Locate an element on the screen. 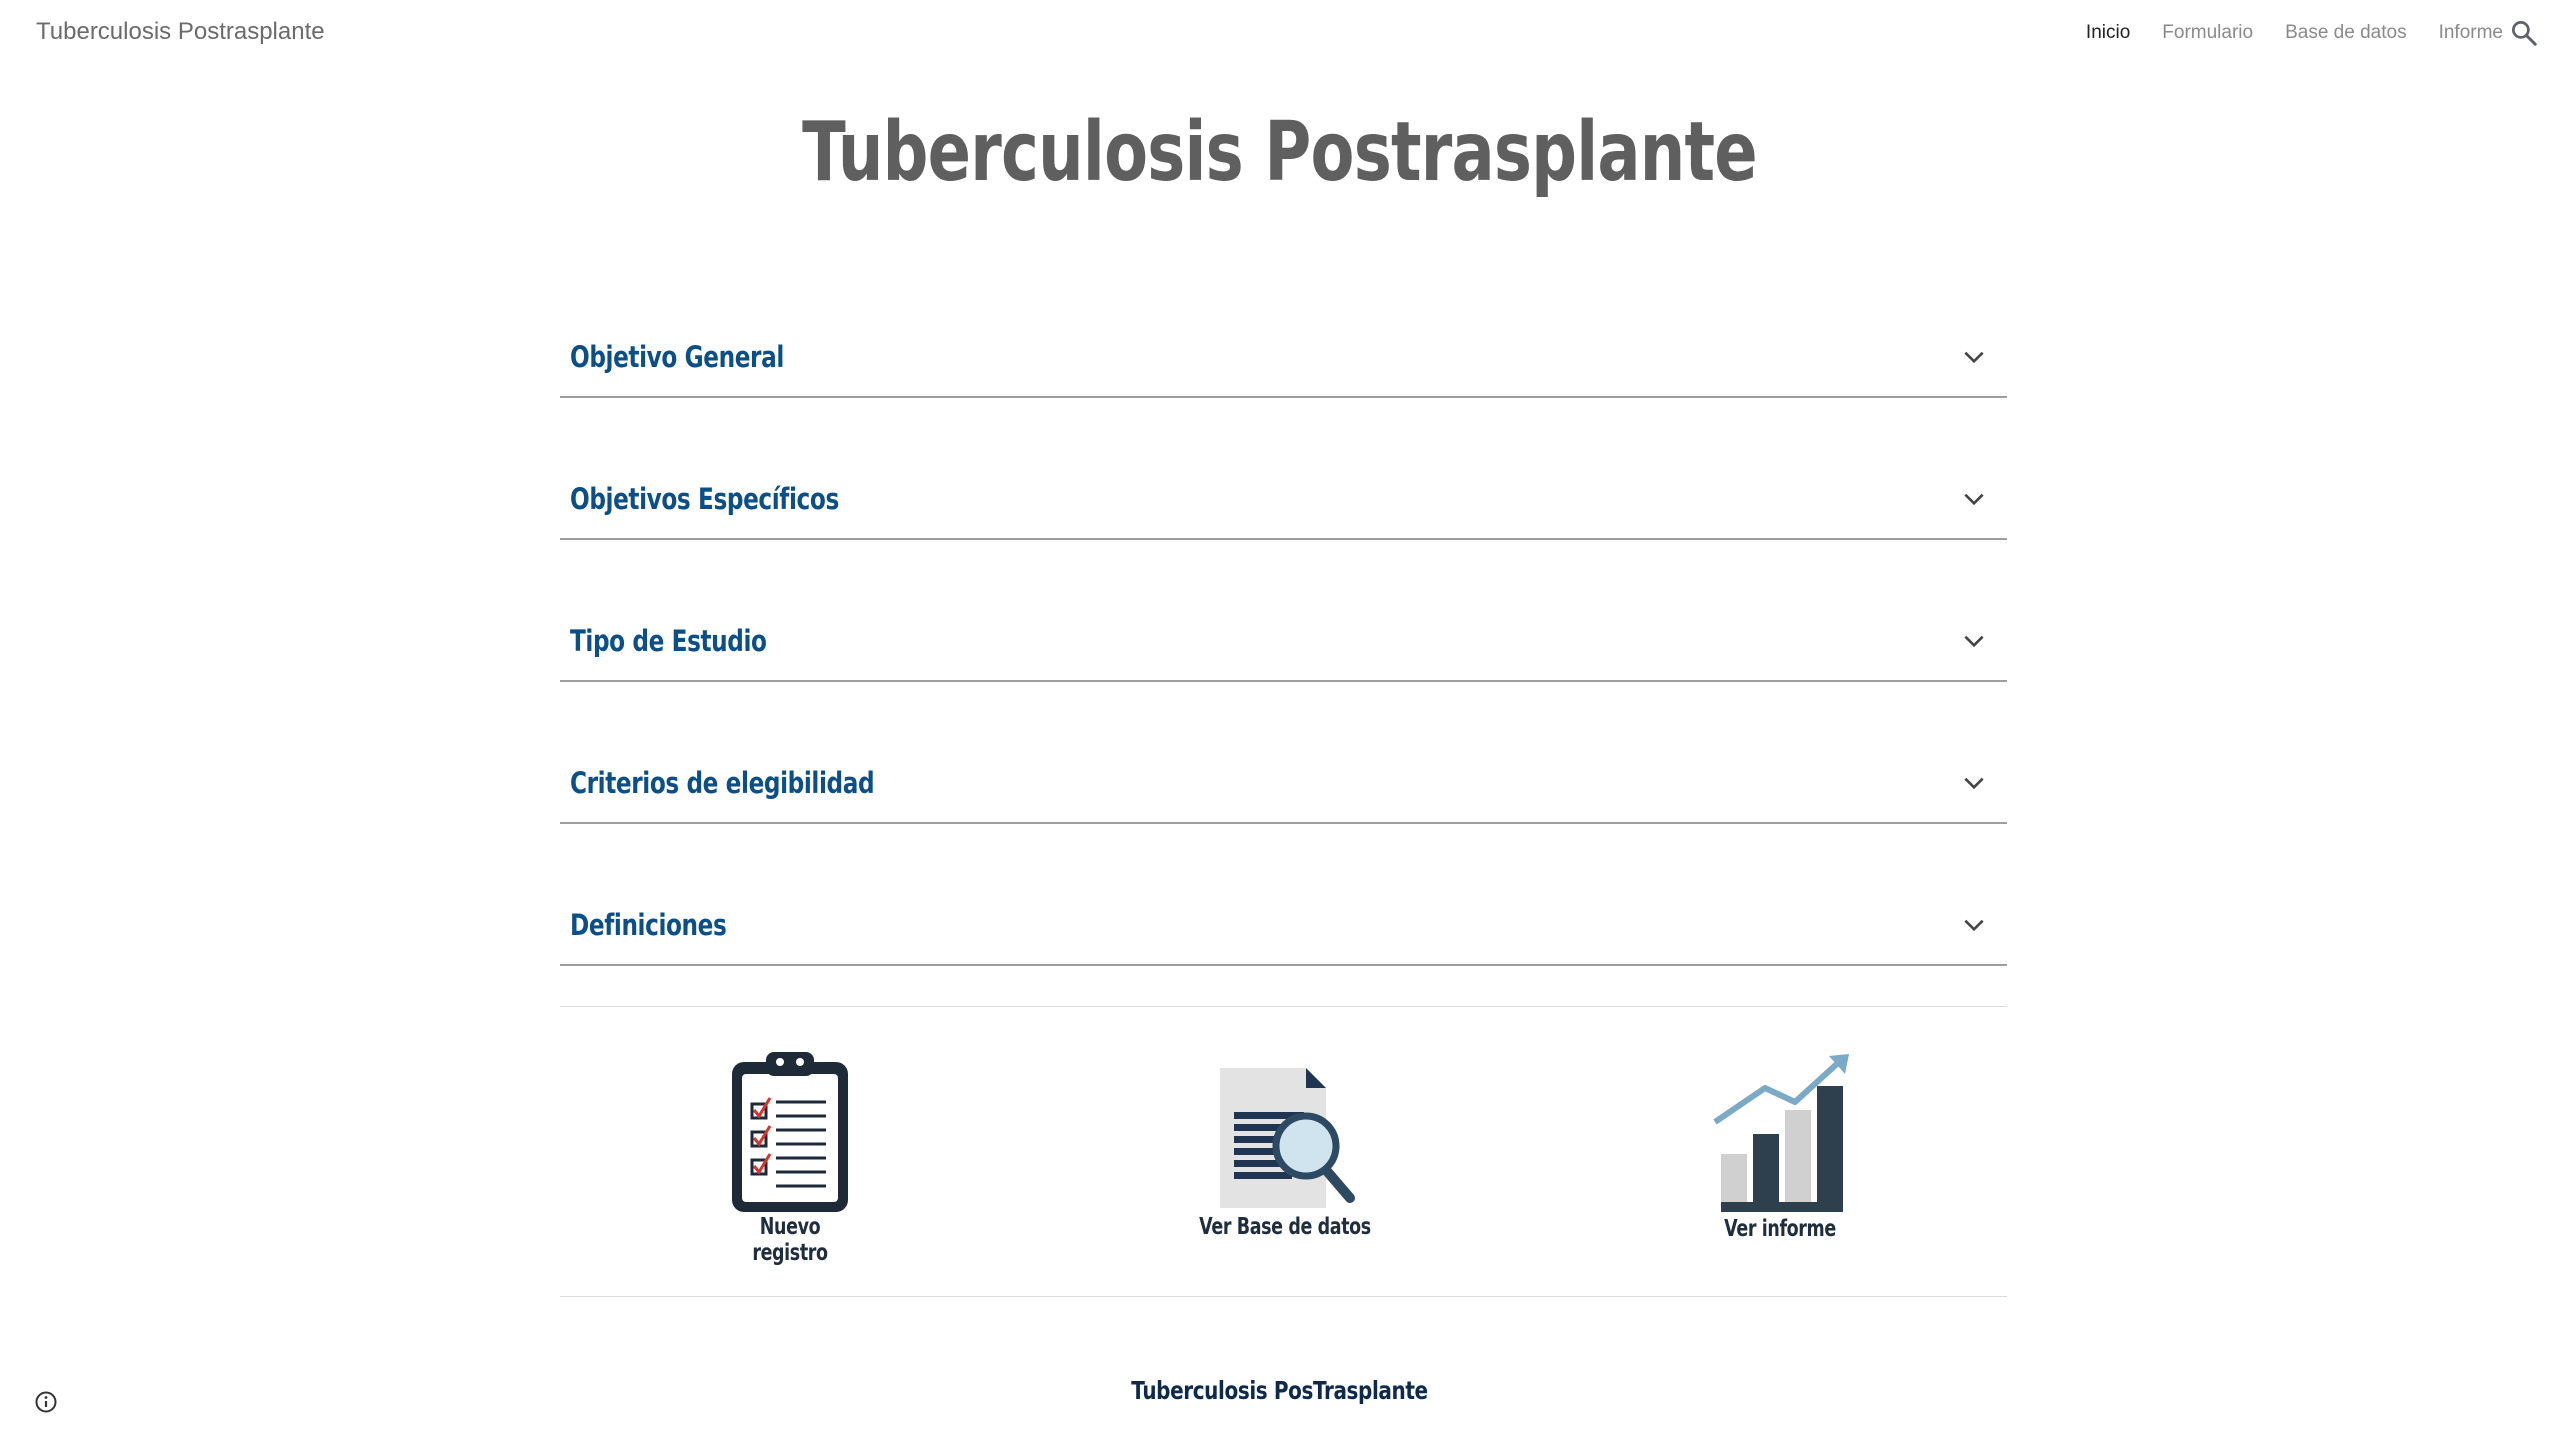  tile-ver-base-de-datos: Ver Base de datos is located at coordinates (1285, 1150).